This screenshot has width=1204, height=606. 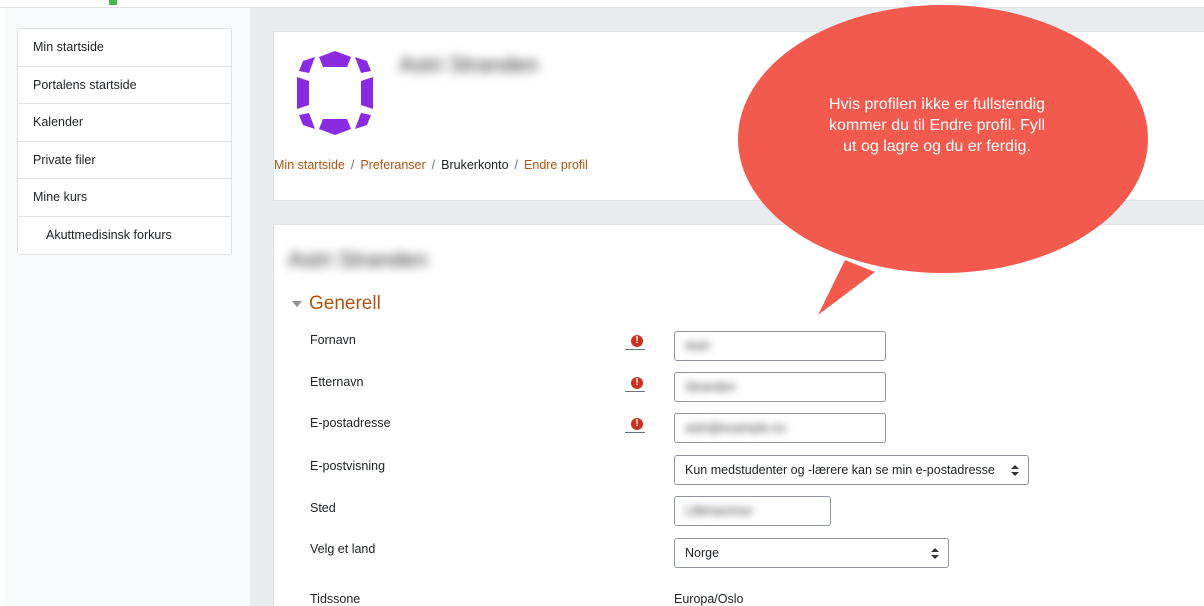 What do you see at coordinates (697, 346) in the screenshot?
I see `firstname-value: Astri` at bounding box center [697, 346].